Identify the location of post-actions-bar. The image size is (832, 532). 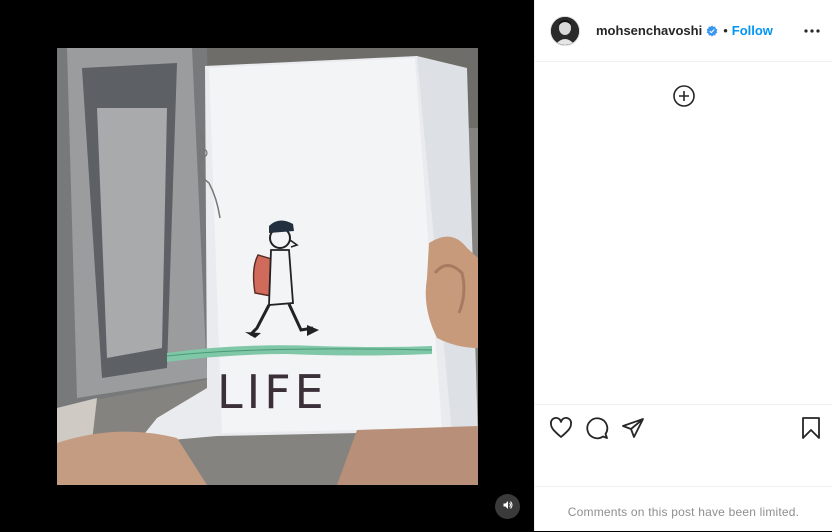
(683, 427).